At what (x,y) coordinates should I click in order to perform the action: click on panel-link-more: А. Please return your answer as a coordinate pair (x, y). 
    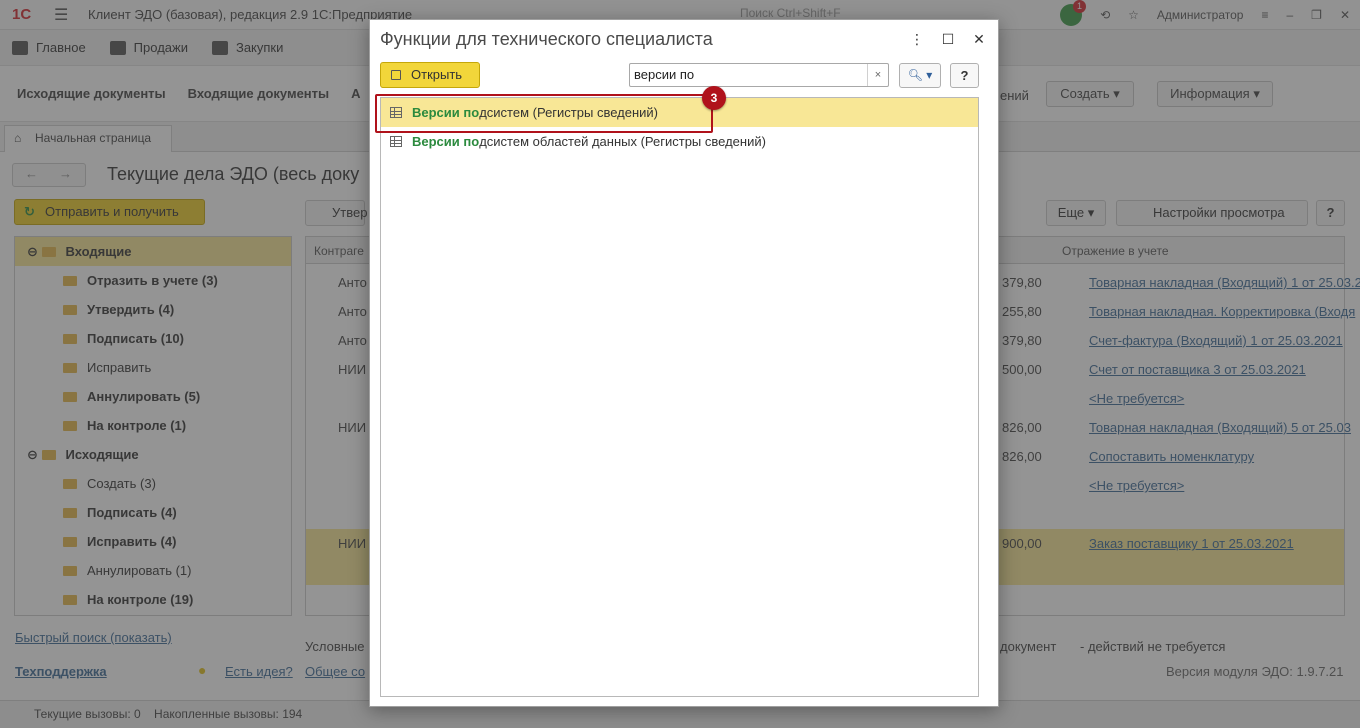
    Looking at the image, I should click on (355, 93).